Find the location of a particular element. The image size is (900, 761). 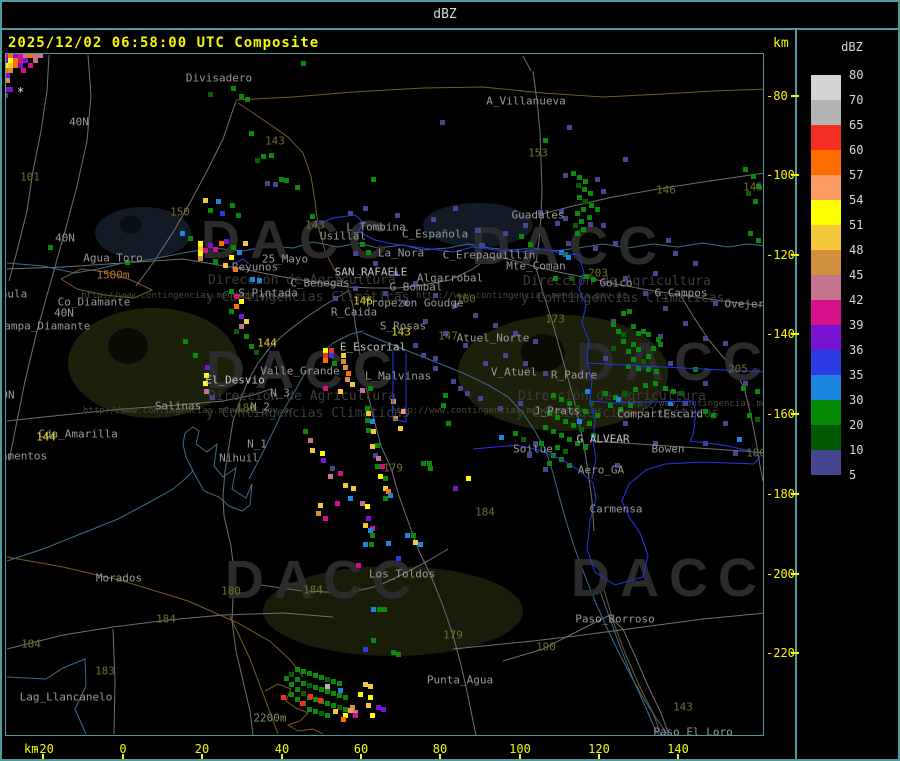

town-label: Punta_Agua is located at coordinates (460, 680).